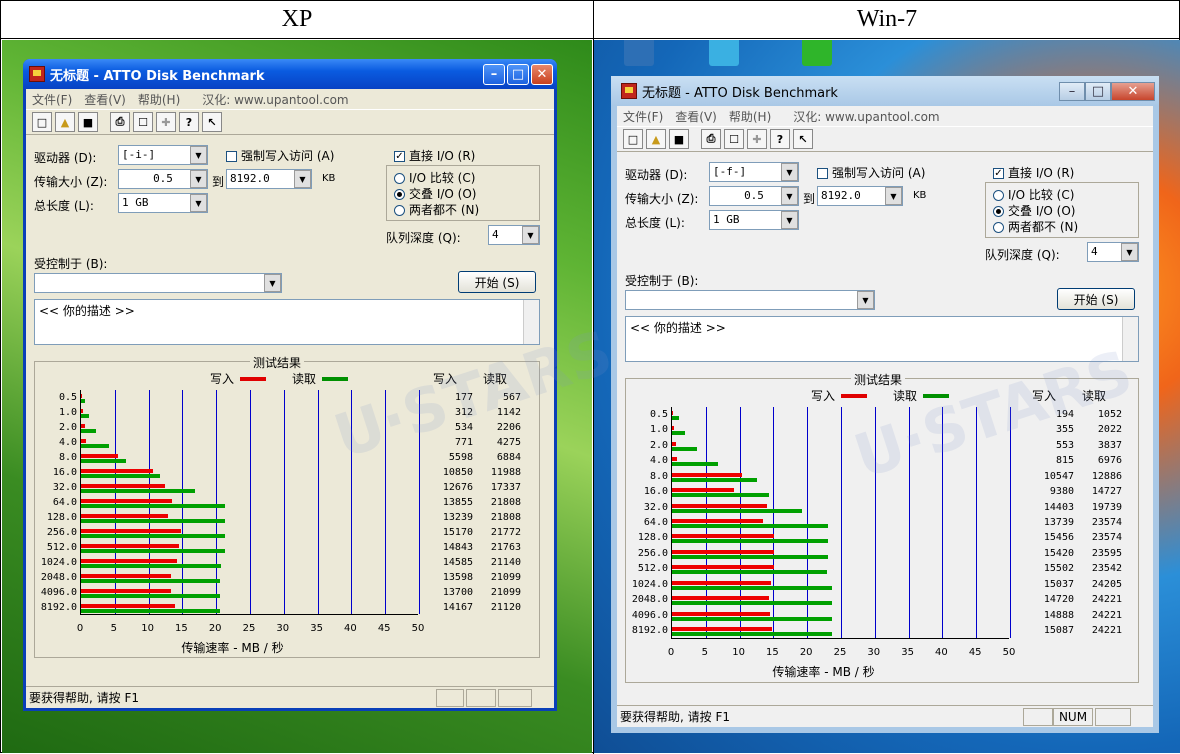 Image resolution: width=1180 pixels, height=754 pixels. Describe the element at coordinates (655, 522) in the screenshot. I see `y-tick-label: 64.0` at that location.